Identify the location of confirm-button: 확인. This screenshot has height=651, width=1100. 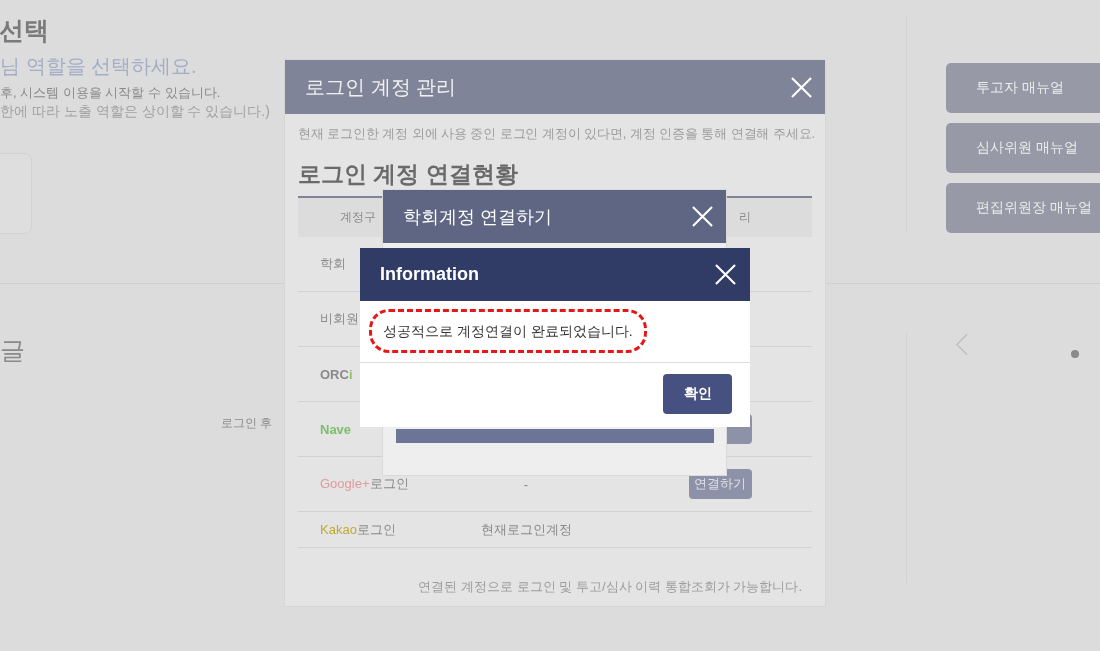
(697, 394).